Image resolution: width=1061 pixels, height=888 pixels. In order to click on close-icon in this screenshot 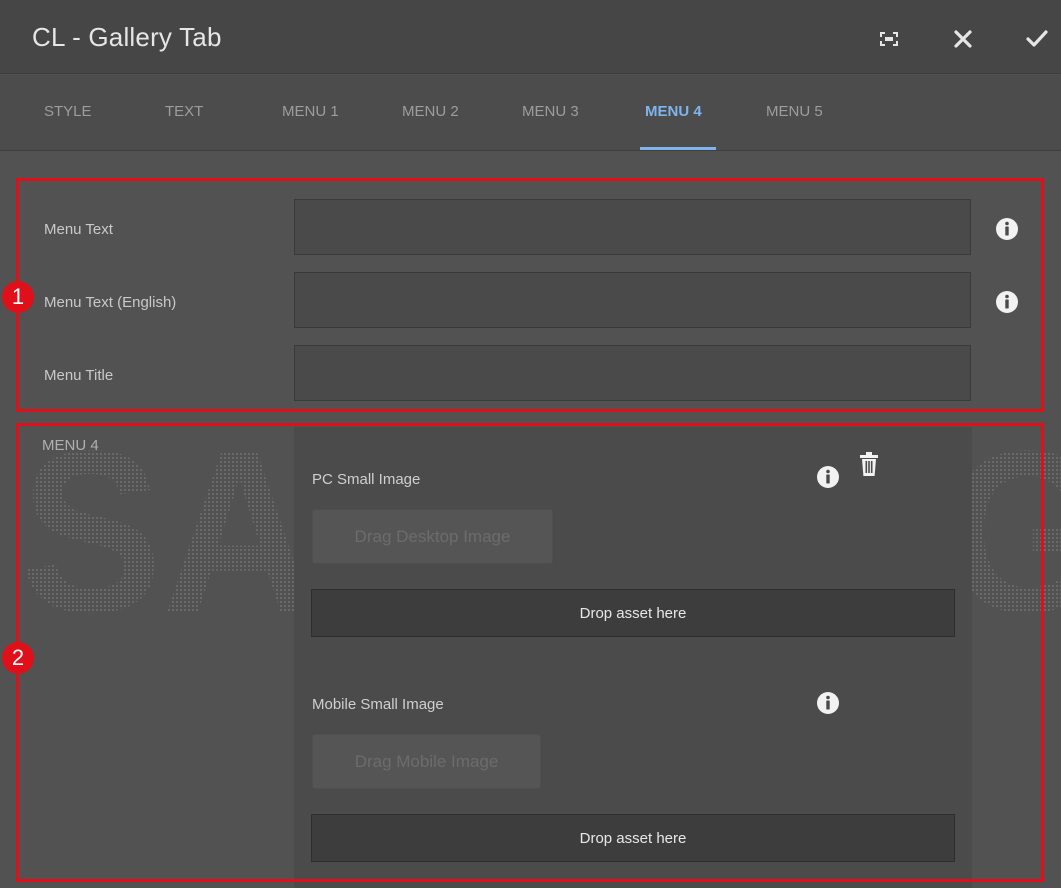, I will do `click(963, 39)`.